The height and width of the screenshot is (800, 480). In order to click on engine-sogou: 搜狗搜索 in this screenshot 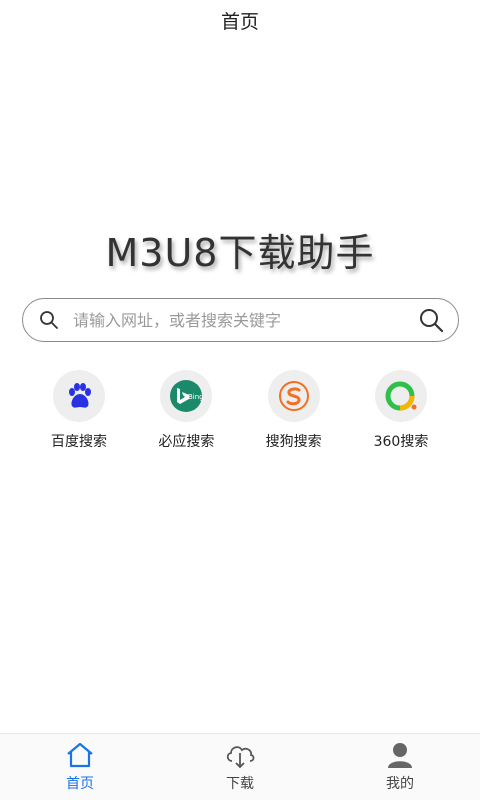, I will do `click(294, 410)`.